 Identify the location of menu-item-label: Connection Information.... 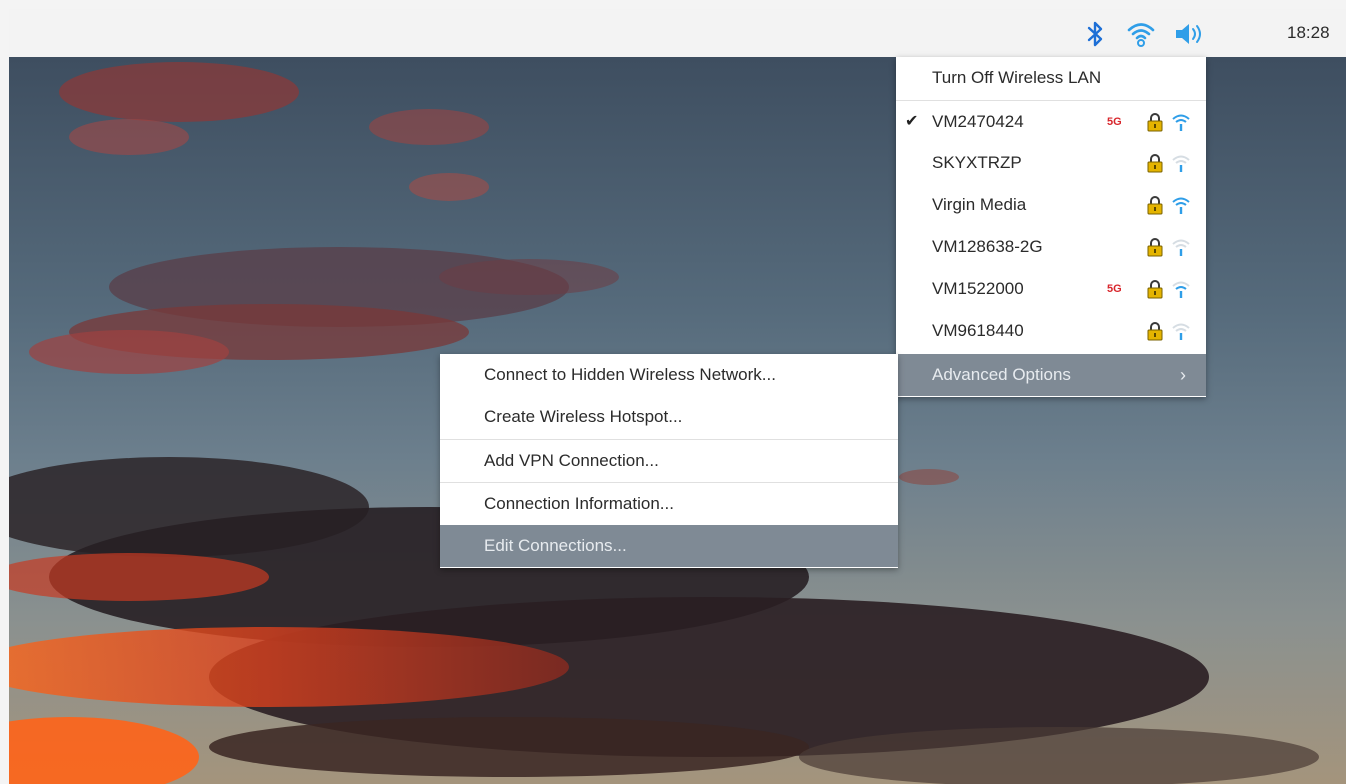
(579, 503).